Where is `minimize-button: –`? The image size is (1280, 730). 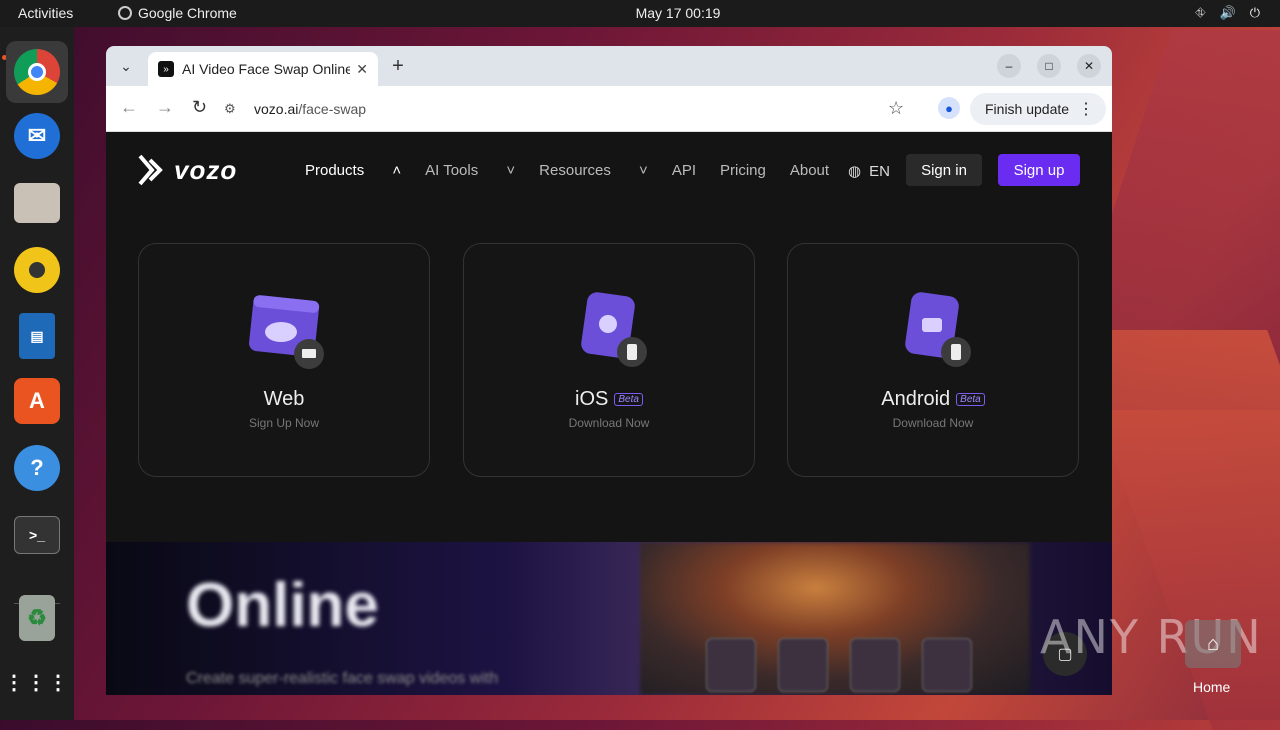 minimize-button: – is located at coordinates (1009, 66).